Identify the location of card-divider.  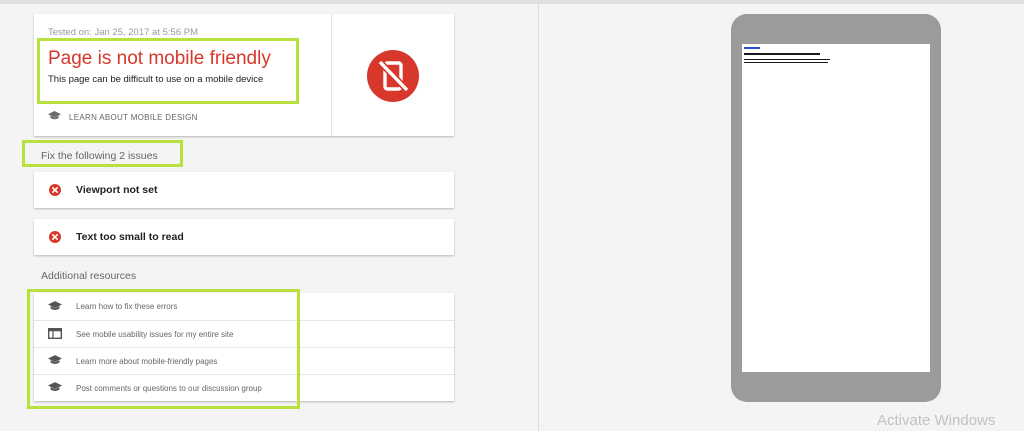
(331, 75).